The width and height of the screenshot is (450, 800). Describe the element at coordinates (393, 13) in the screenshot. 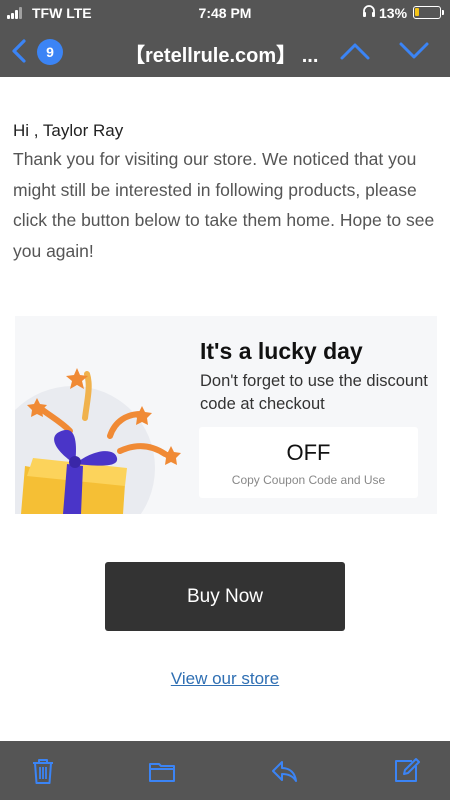

I see `battery-percent: 13%` at that location.